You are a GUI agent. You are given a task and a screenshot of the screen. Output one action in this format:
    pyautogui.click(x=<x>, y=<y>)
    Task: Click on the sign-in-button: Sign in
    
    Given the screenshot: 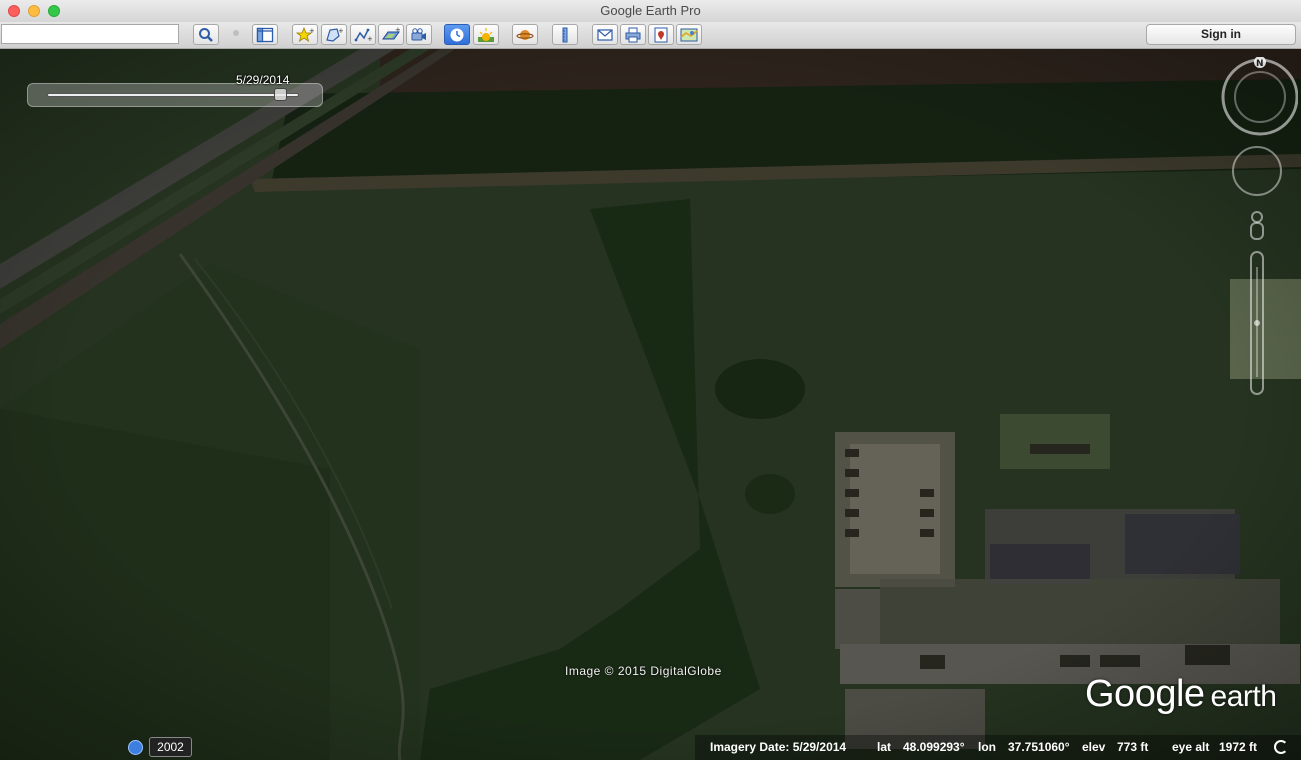 What is the action you would take?
    pyautogui.click(x=1221, y=34)
    